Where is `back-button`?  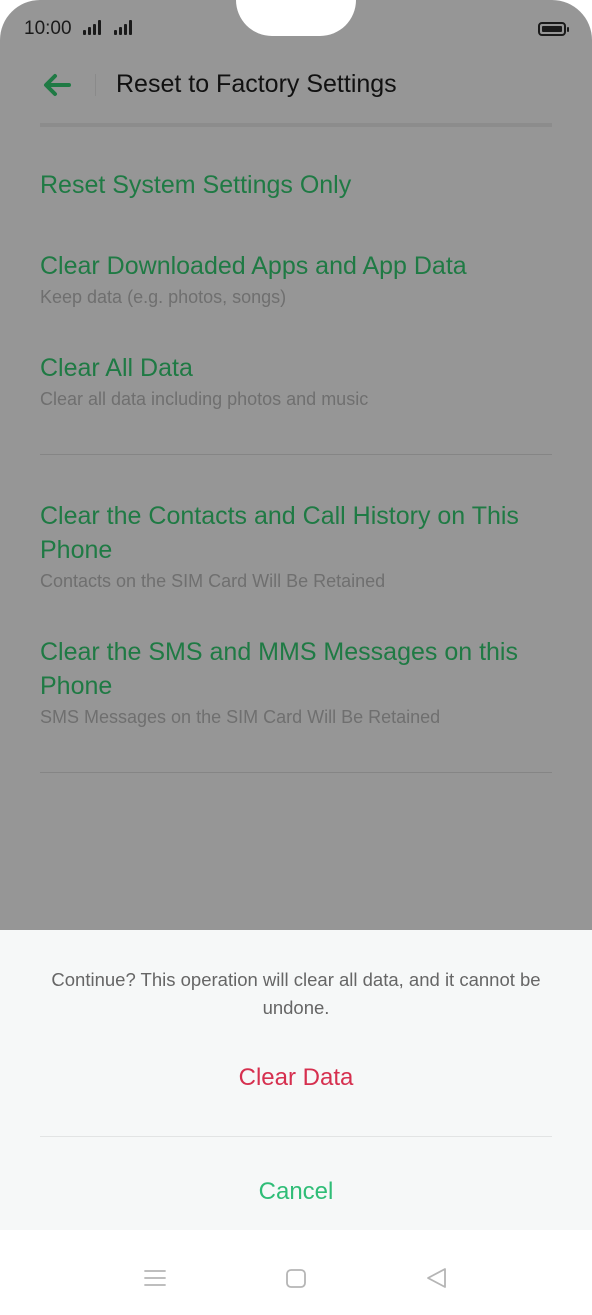
back-button is located at coordinates (57, 85).